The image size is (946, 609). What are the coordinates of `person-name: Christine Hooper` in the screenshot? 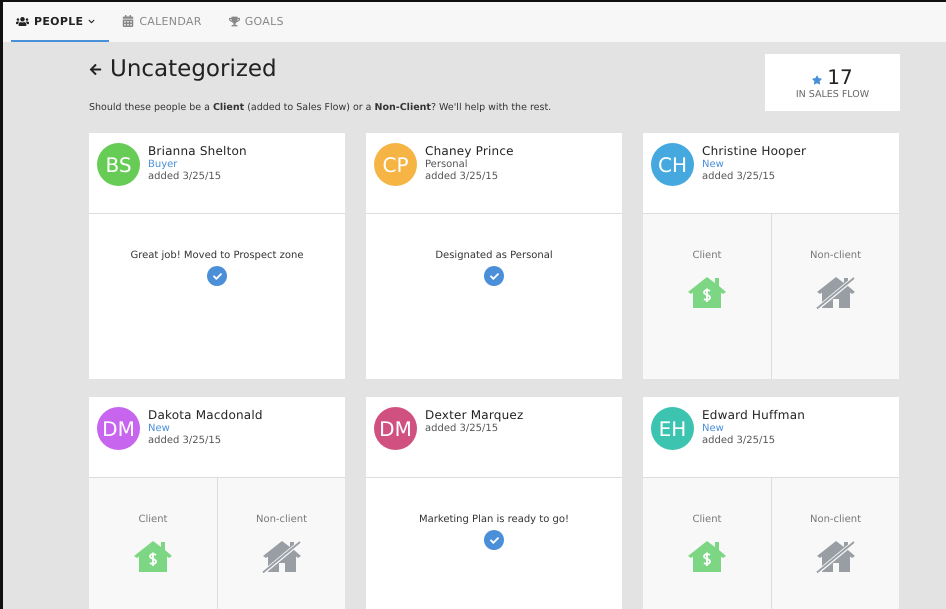 It's located at (754, 151).